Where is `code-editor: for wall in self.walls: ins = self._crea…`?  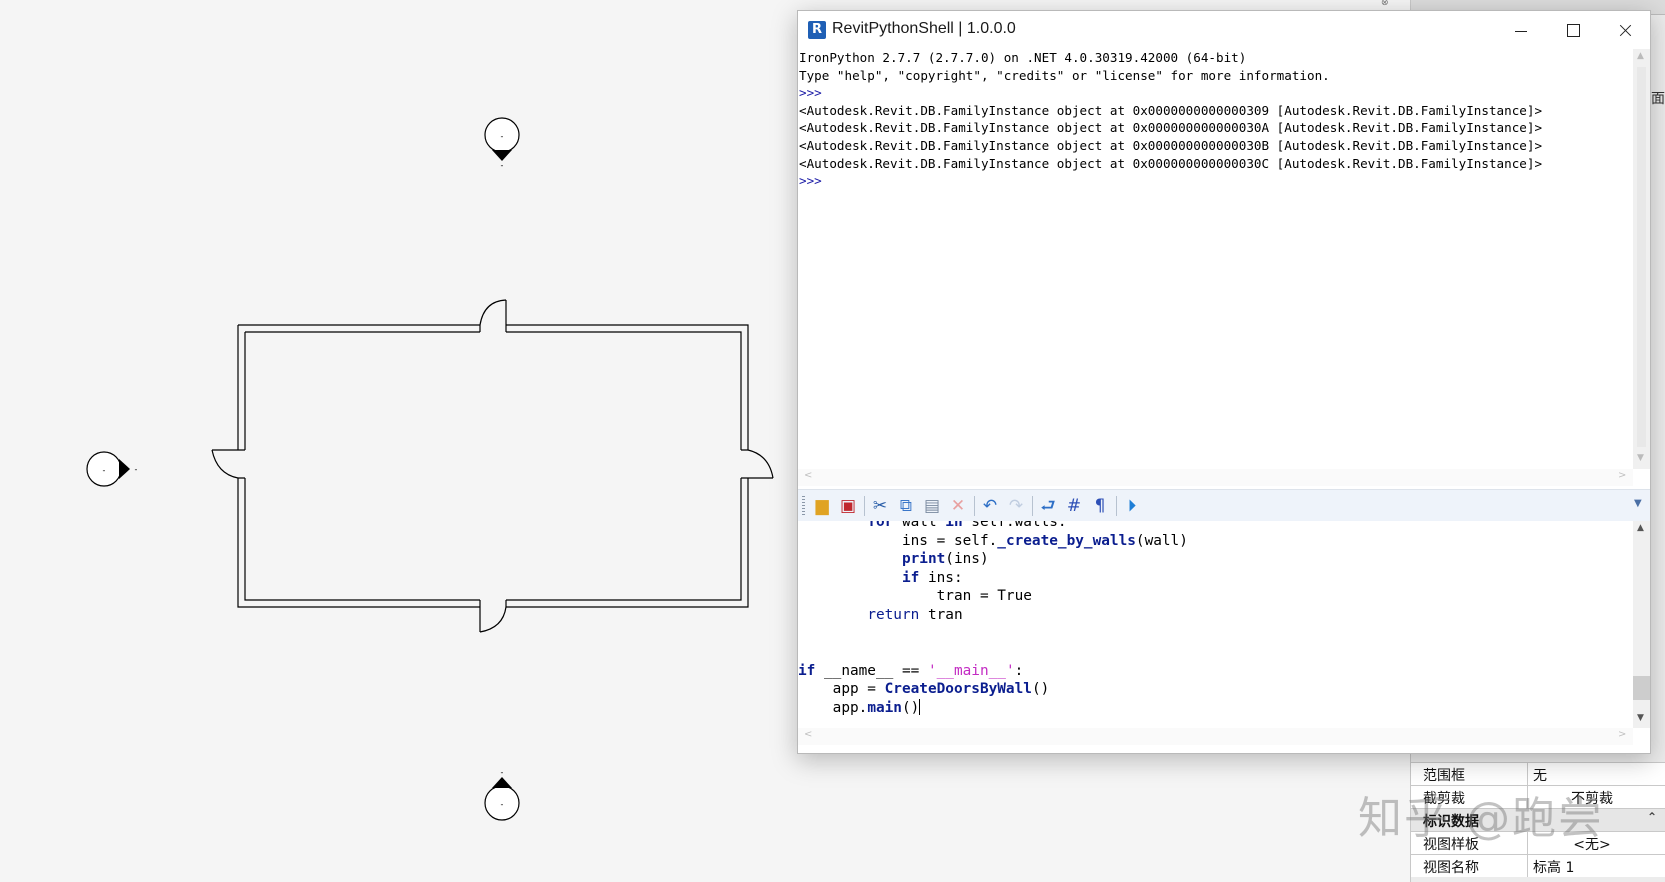
code-editor: for wall in self.walls: ins = self._crea… is located at coordinates (1215, 624).